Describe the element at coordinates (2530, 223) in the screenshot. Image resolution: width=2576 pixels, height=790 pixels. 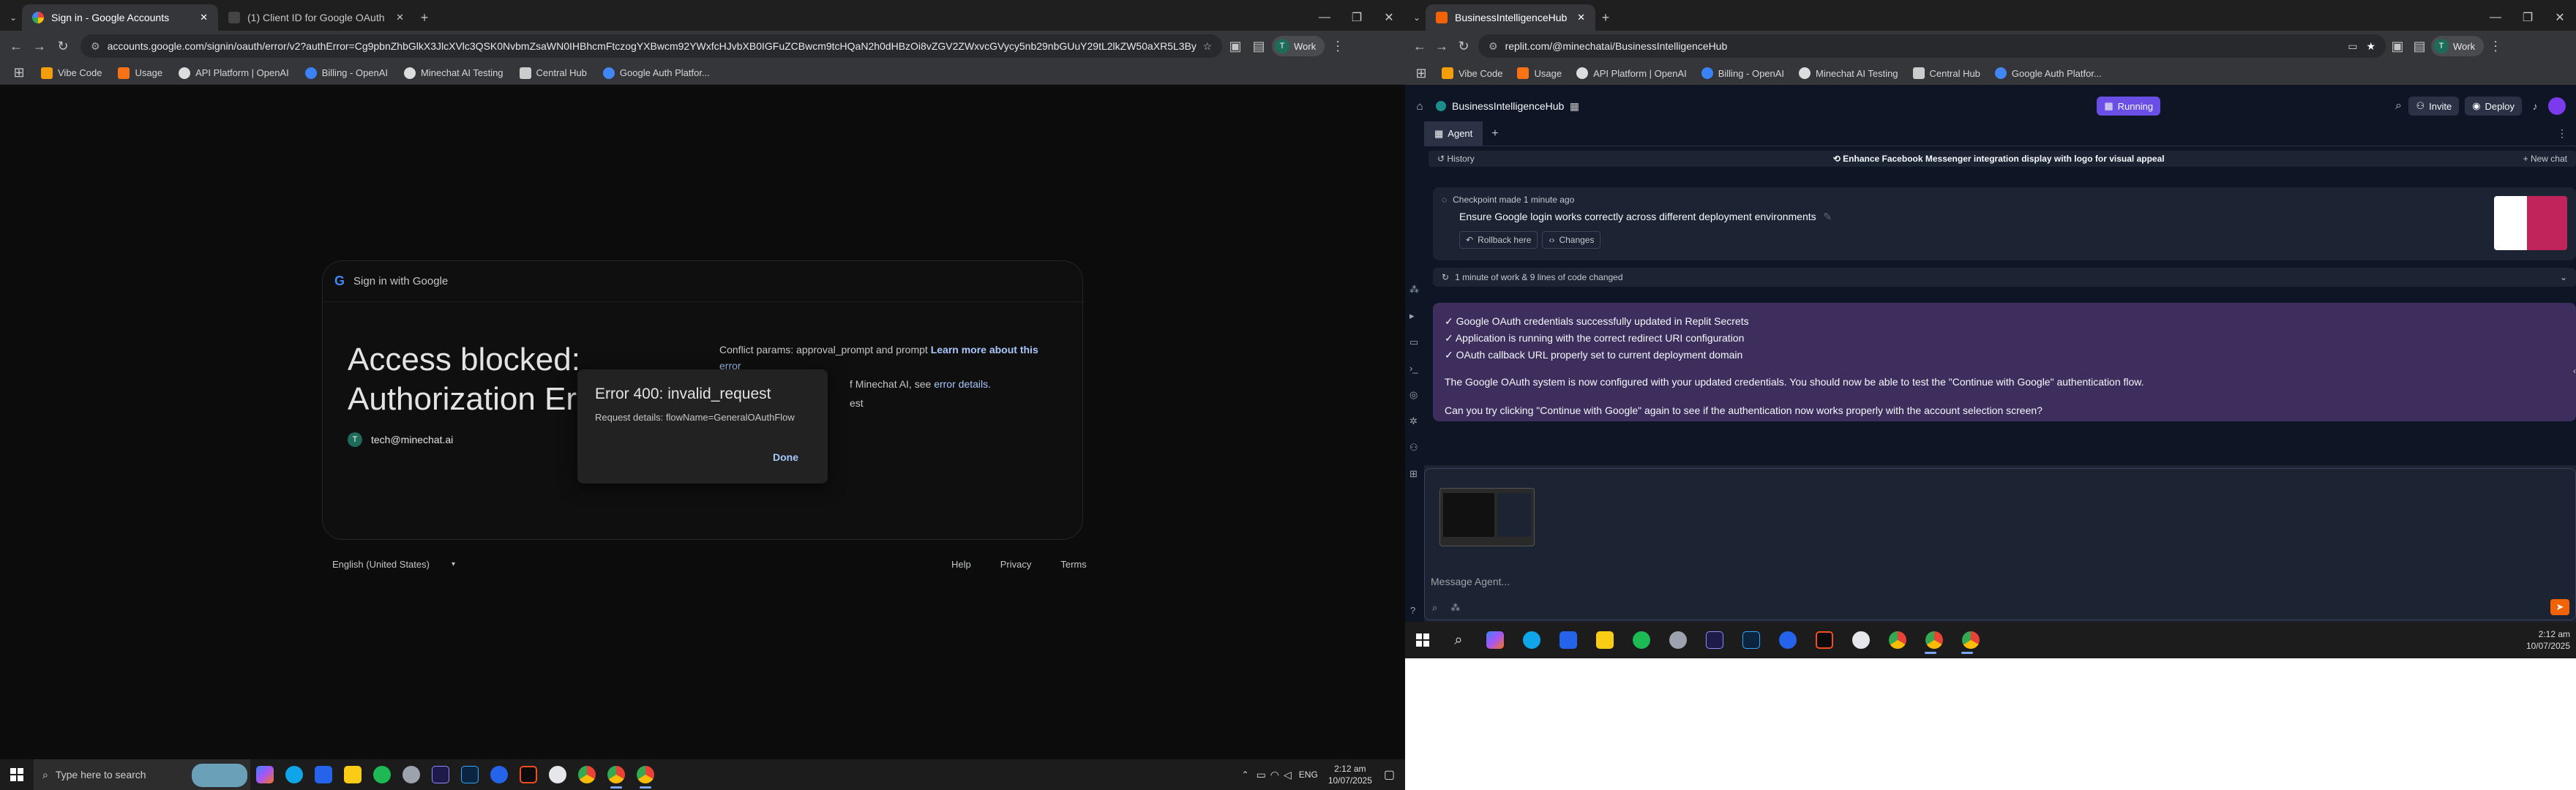
I see `checkpoint-preview-thumbnail` at that location.